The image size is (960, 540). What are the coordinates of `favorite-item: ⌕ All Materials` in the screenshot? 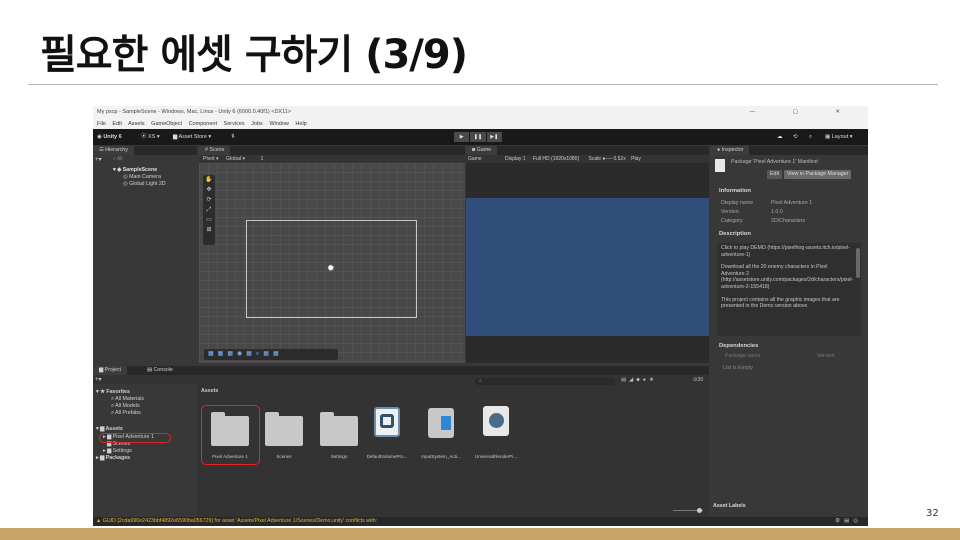 It's located at (127, 399).